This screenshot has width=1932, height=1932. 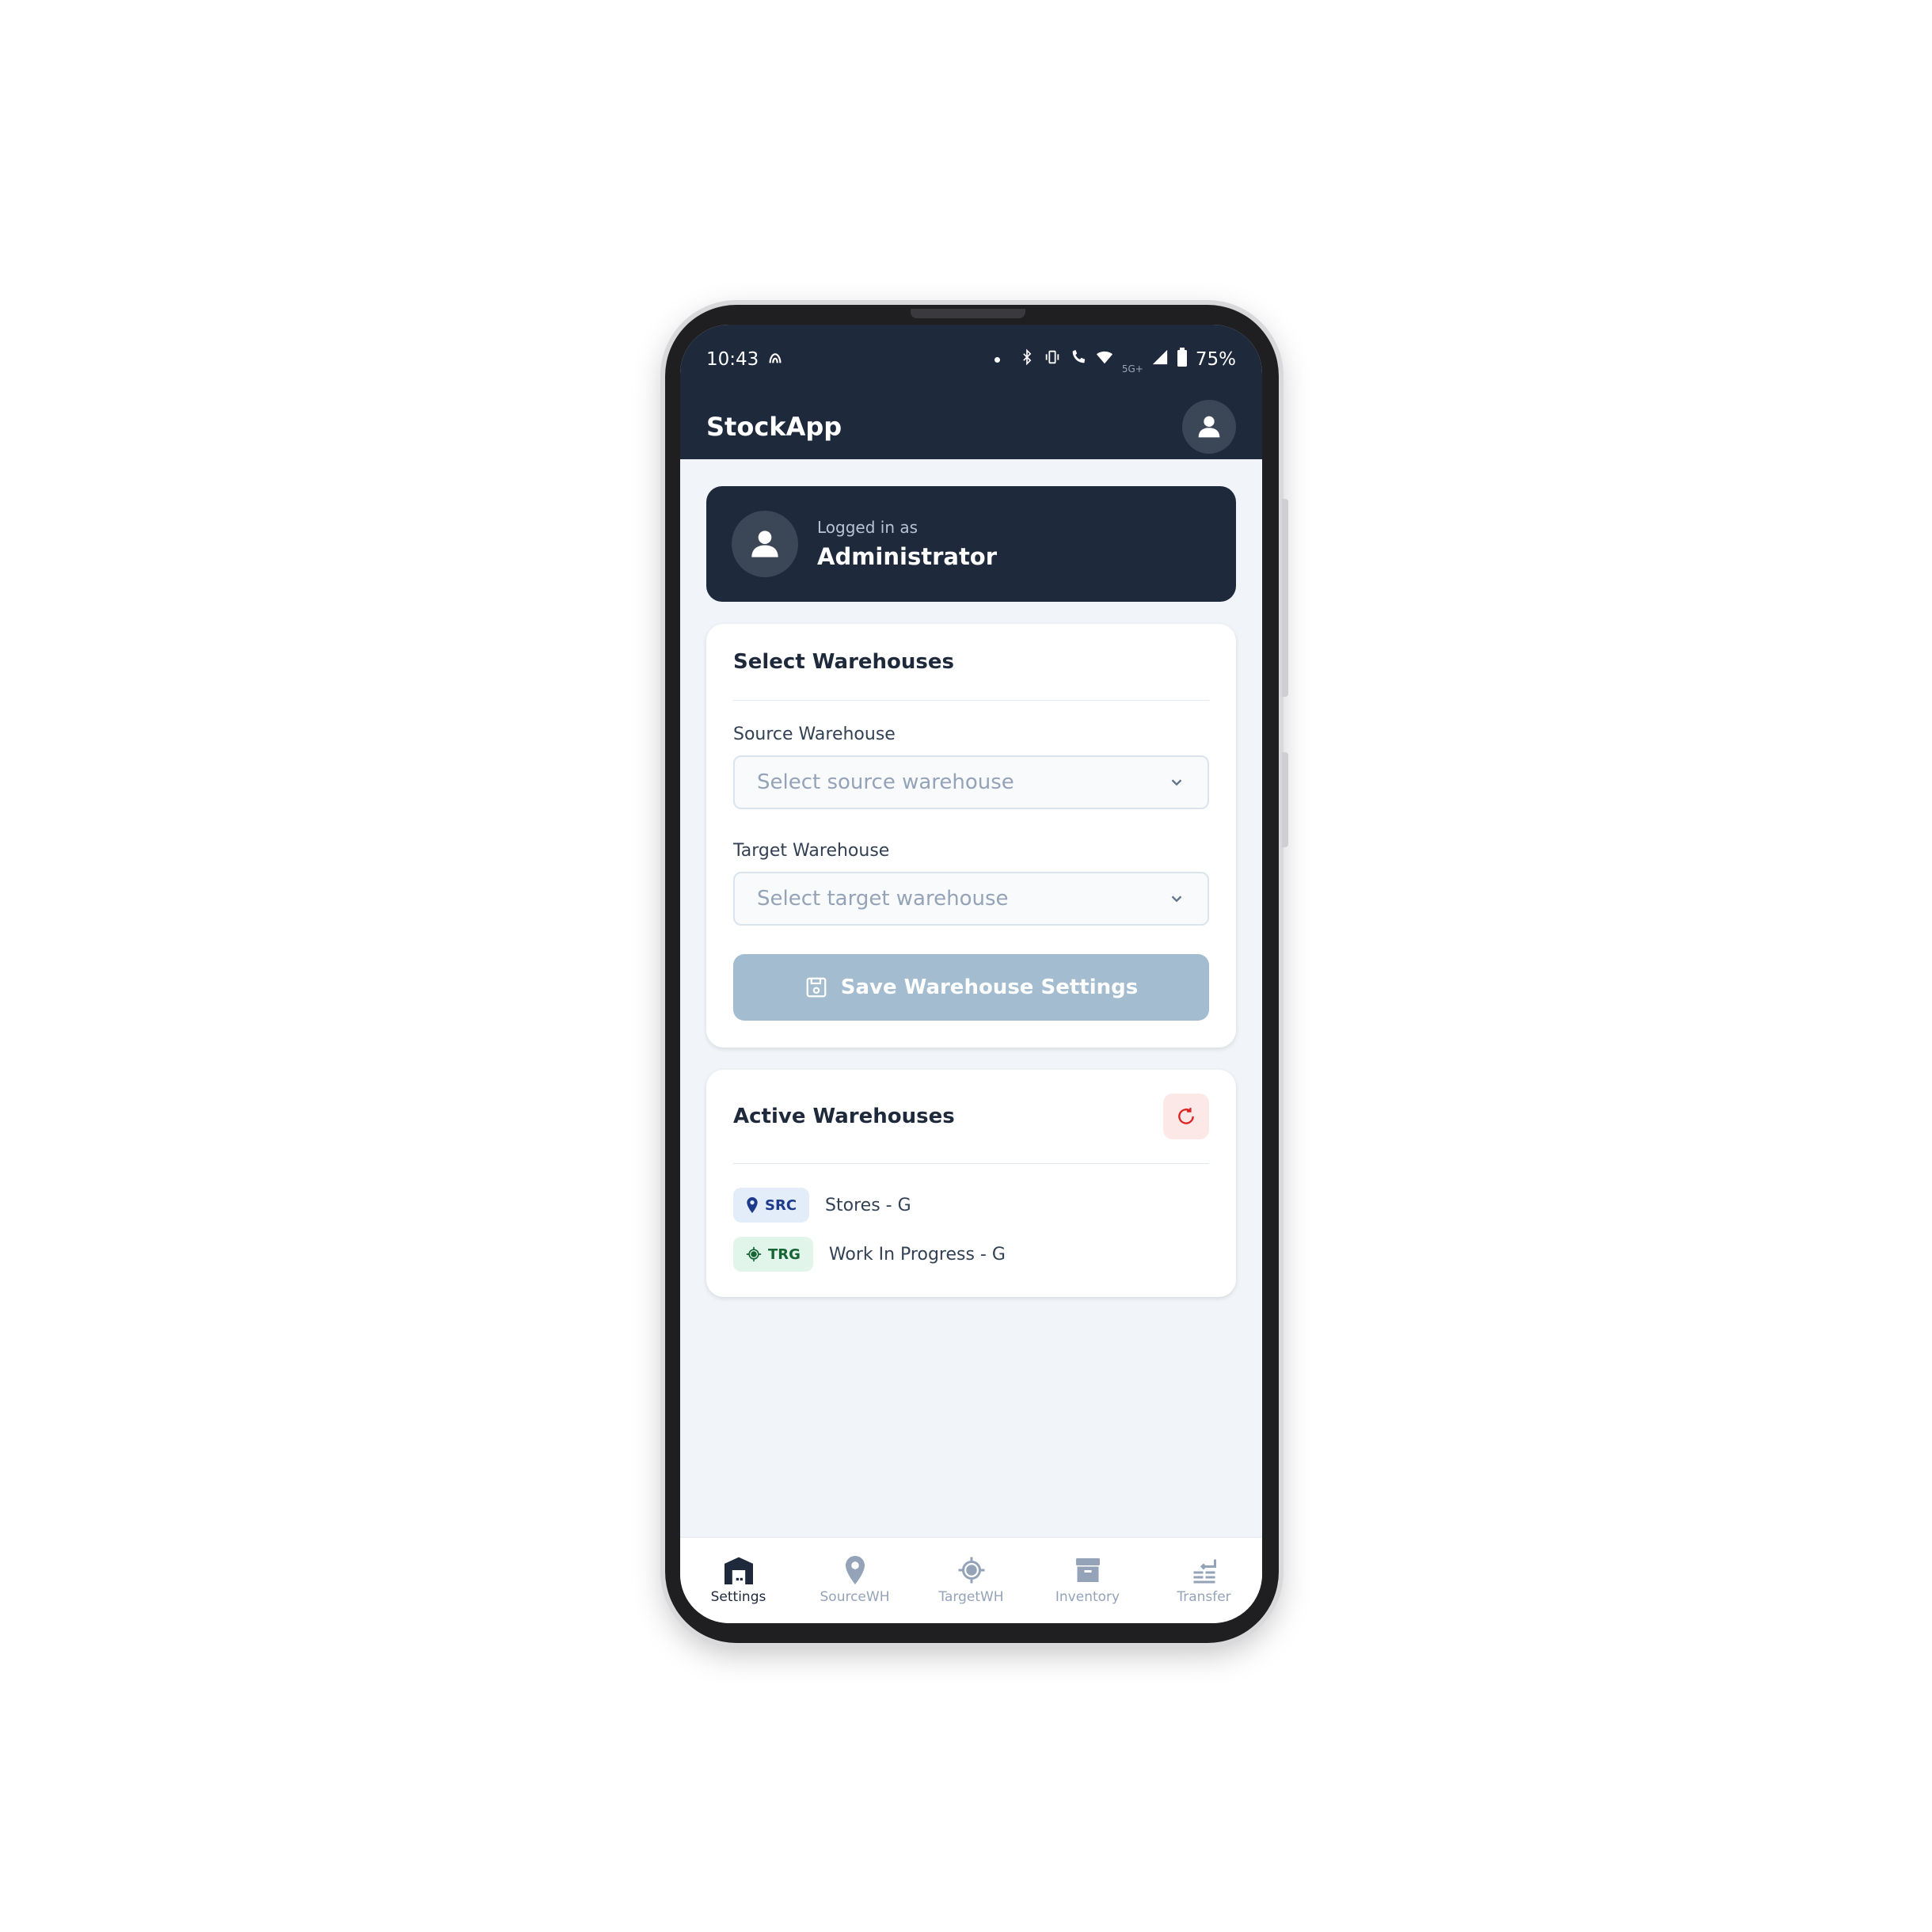 I want to click on target-warehouse-placeholder: Select target warehouse, so click(x=883, y=899).